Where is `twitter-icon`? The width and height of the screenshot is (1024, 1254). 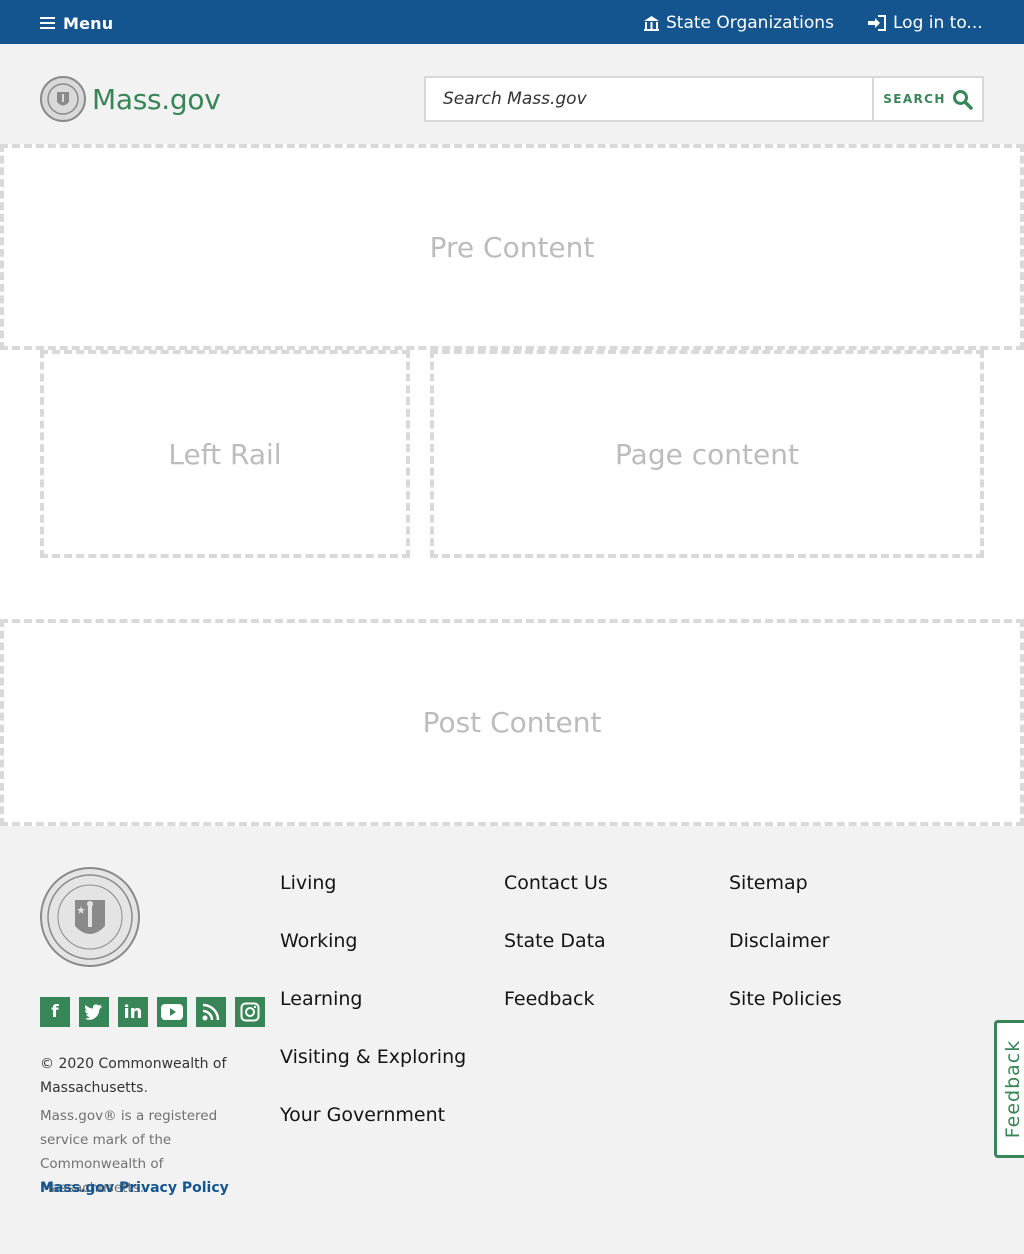
twitter-icon is located at coordinates (94, 1012).